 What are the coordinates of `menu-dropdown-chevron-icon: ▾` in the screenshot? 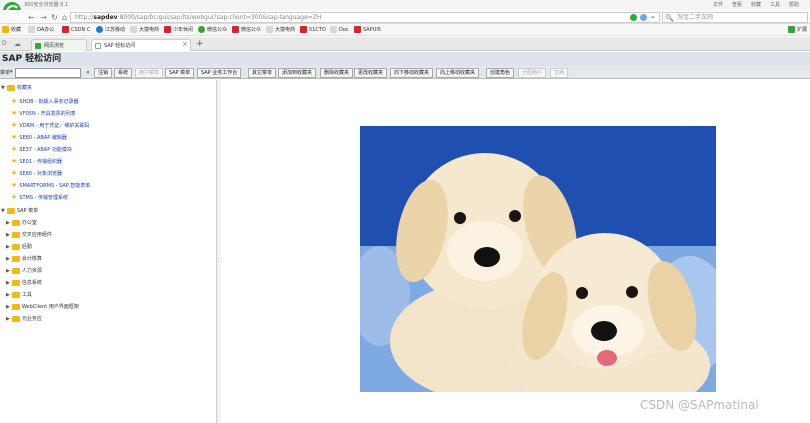 It's located at (11, 72).